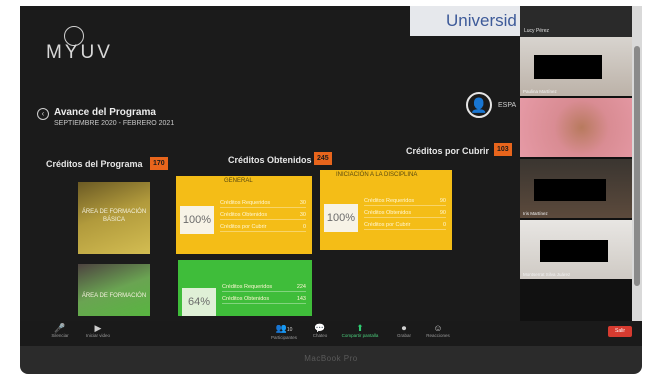 The height and width of the screenshot is (379, 659). I want to click on panel-percent: 64%, so click(199, 302).